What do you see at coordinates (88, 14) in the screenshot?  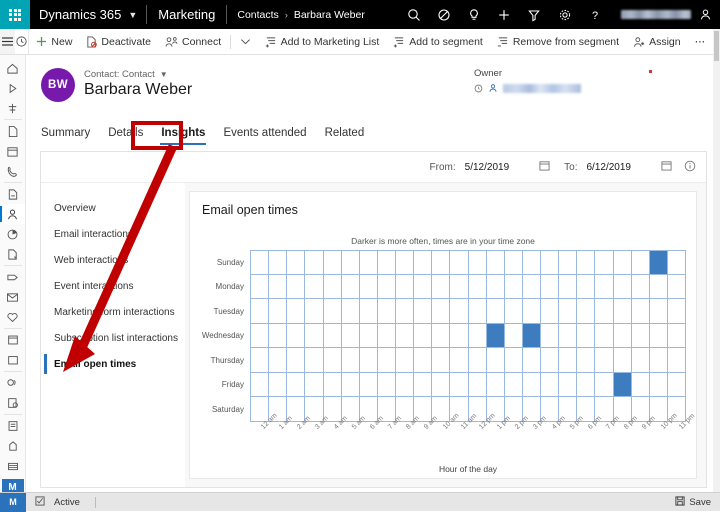 I see `brand-dynamics-365: Dynamics 365 ▼` at bounding box center [88, 14].